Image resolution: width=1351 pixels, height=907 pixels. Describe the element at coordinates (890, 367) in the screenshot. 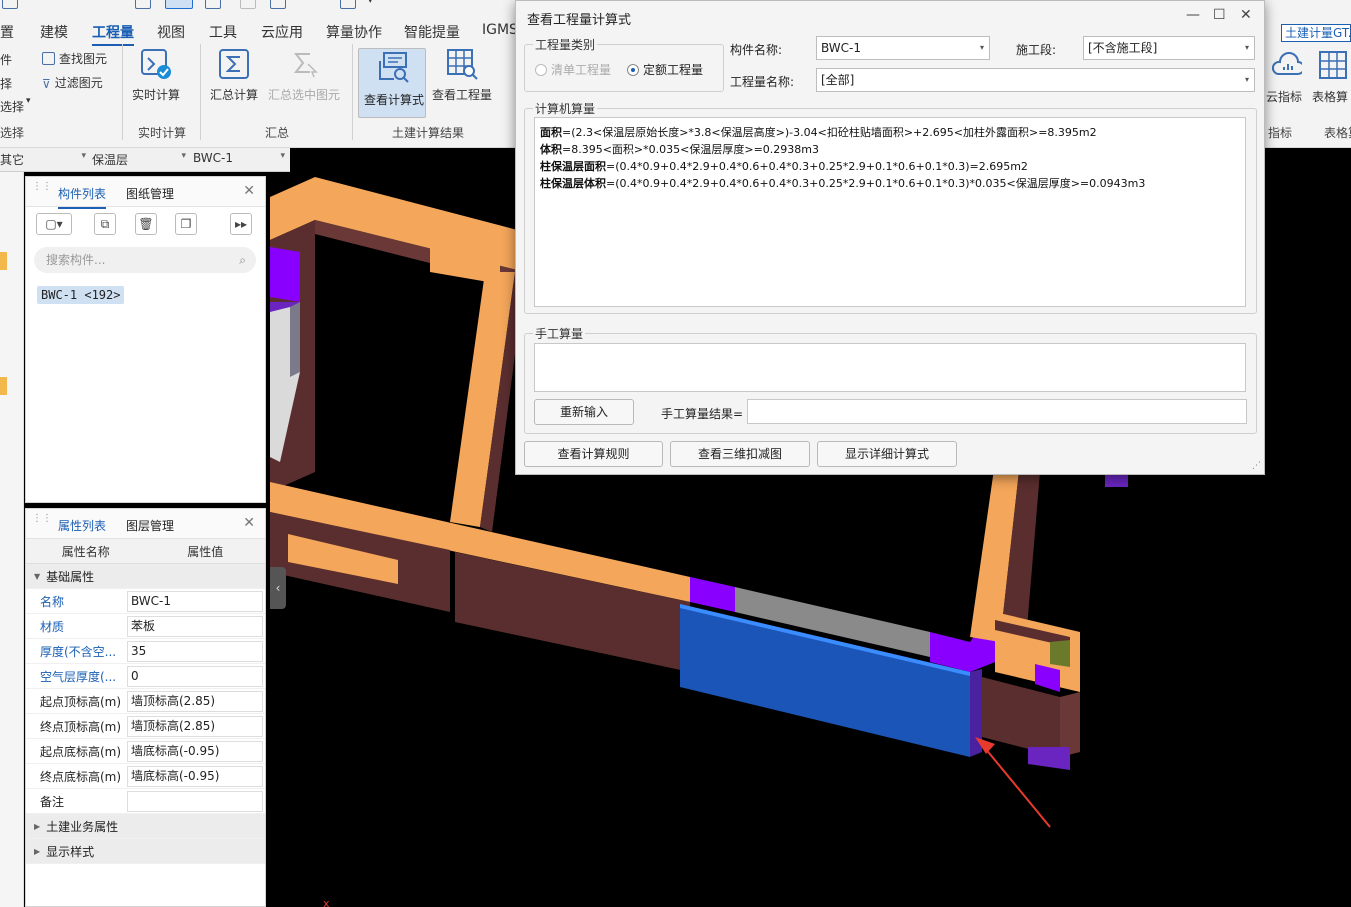

I see `manual-formula-input` at that location.